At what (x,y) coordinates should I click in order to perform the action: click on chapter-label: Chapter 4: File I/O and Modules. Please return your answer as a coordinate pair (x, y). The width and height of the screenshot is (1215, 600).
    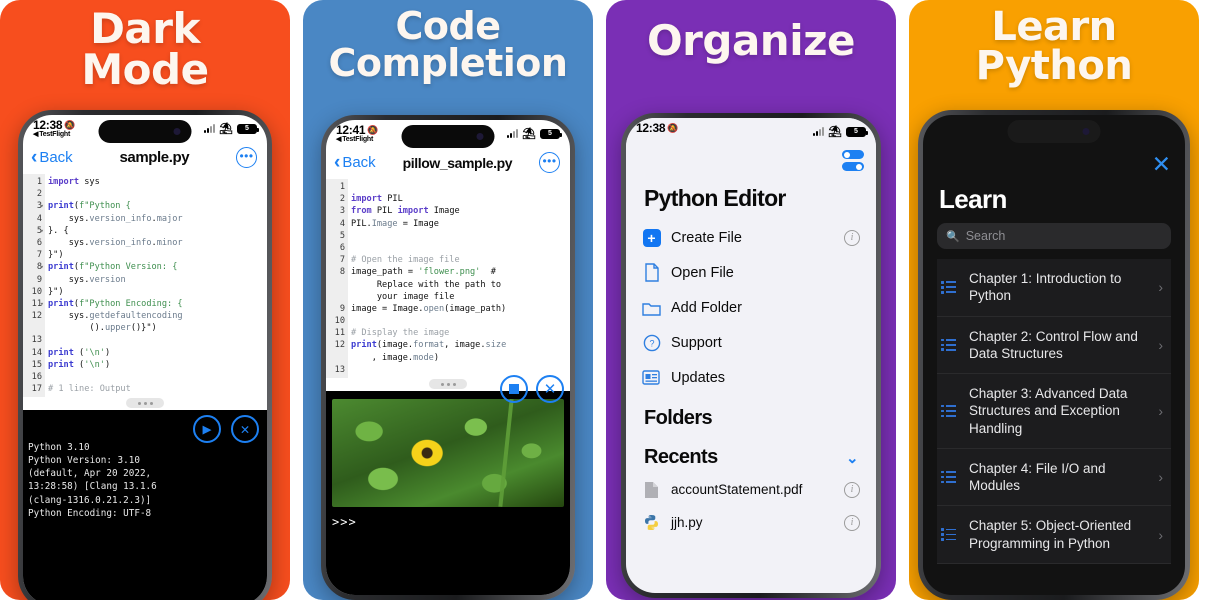
    Looking at the image, I should click on (1037, 477).